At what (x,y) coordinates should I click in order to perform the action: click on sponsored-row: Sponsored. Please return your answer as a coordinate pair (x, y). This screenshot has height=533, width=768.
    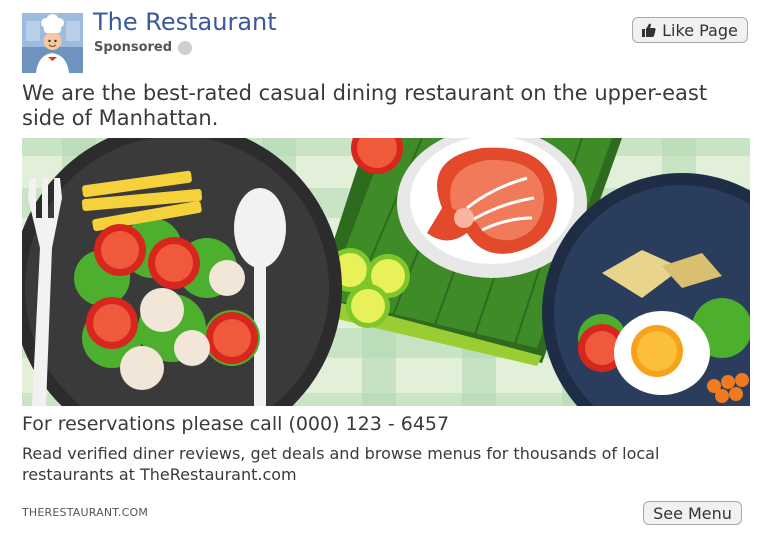
    Looking at the image, I should click on (143, 47).